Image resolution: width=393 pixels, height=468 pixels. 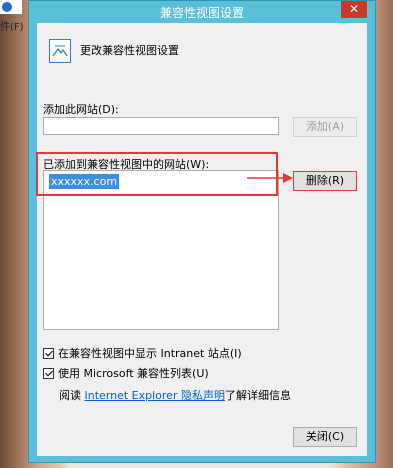 What do you see at coordinates (60, 51) in the screenshot?
I see `compatibility-icon` at bounding box center [60, 51].